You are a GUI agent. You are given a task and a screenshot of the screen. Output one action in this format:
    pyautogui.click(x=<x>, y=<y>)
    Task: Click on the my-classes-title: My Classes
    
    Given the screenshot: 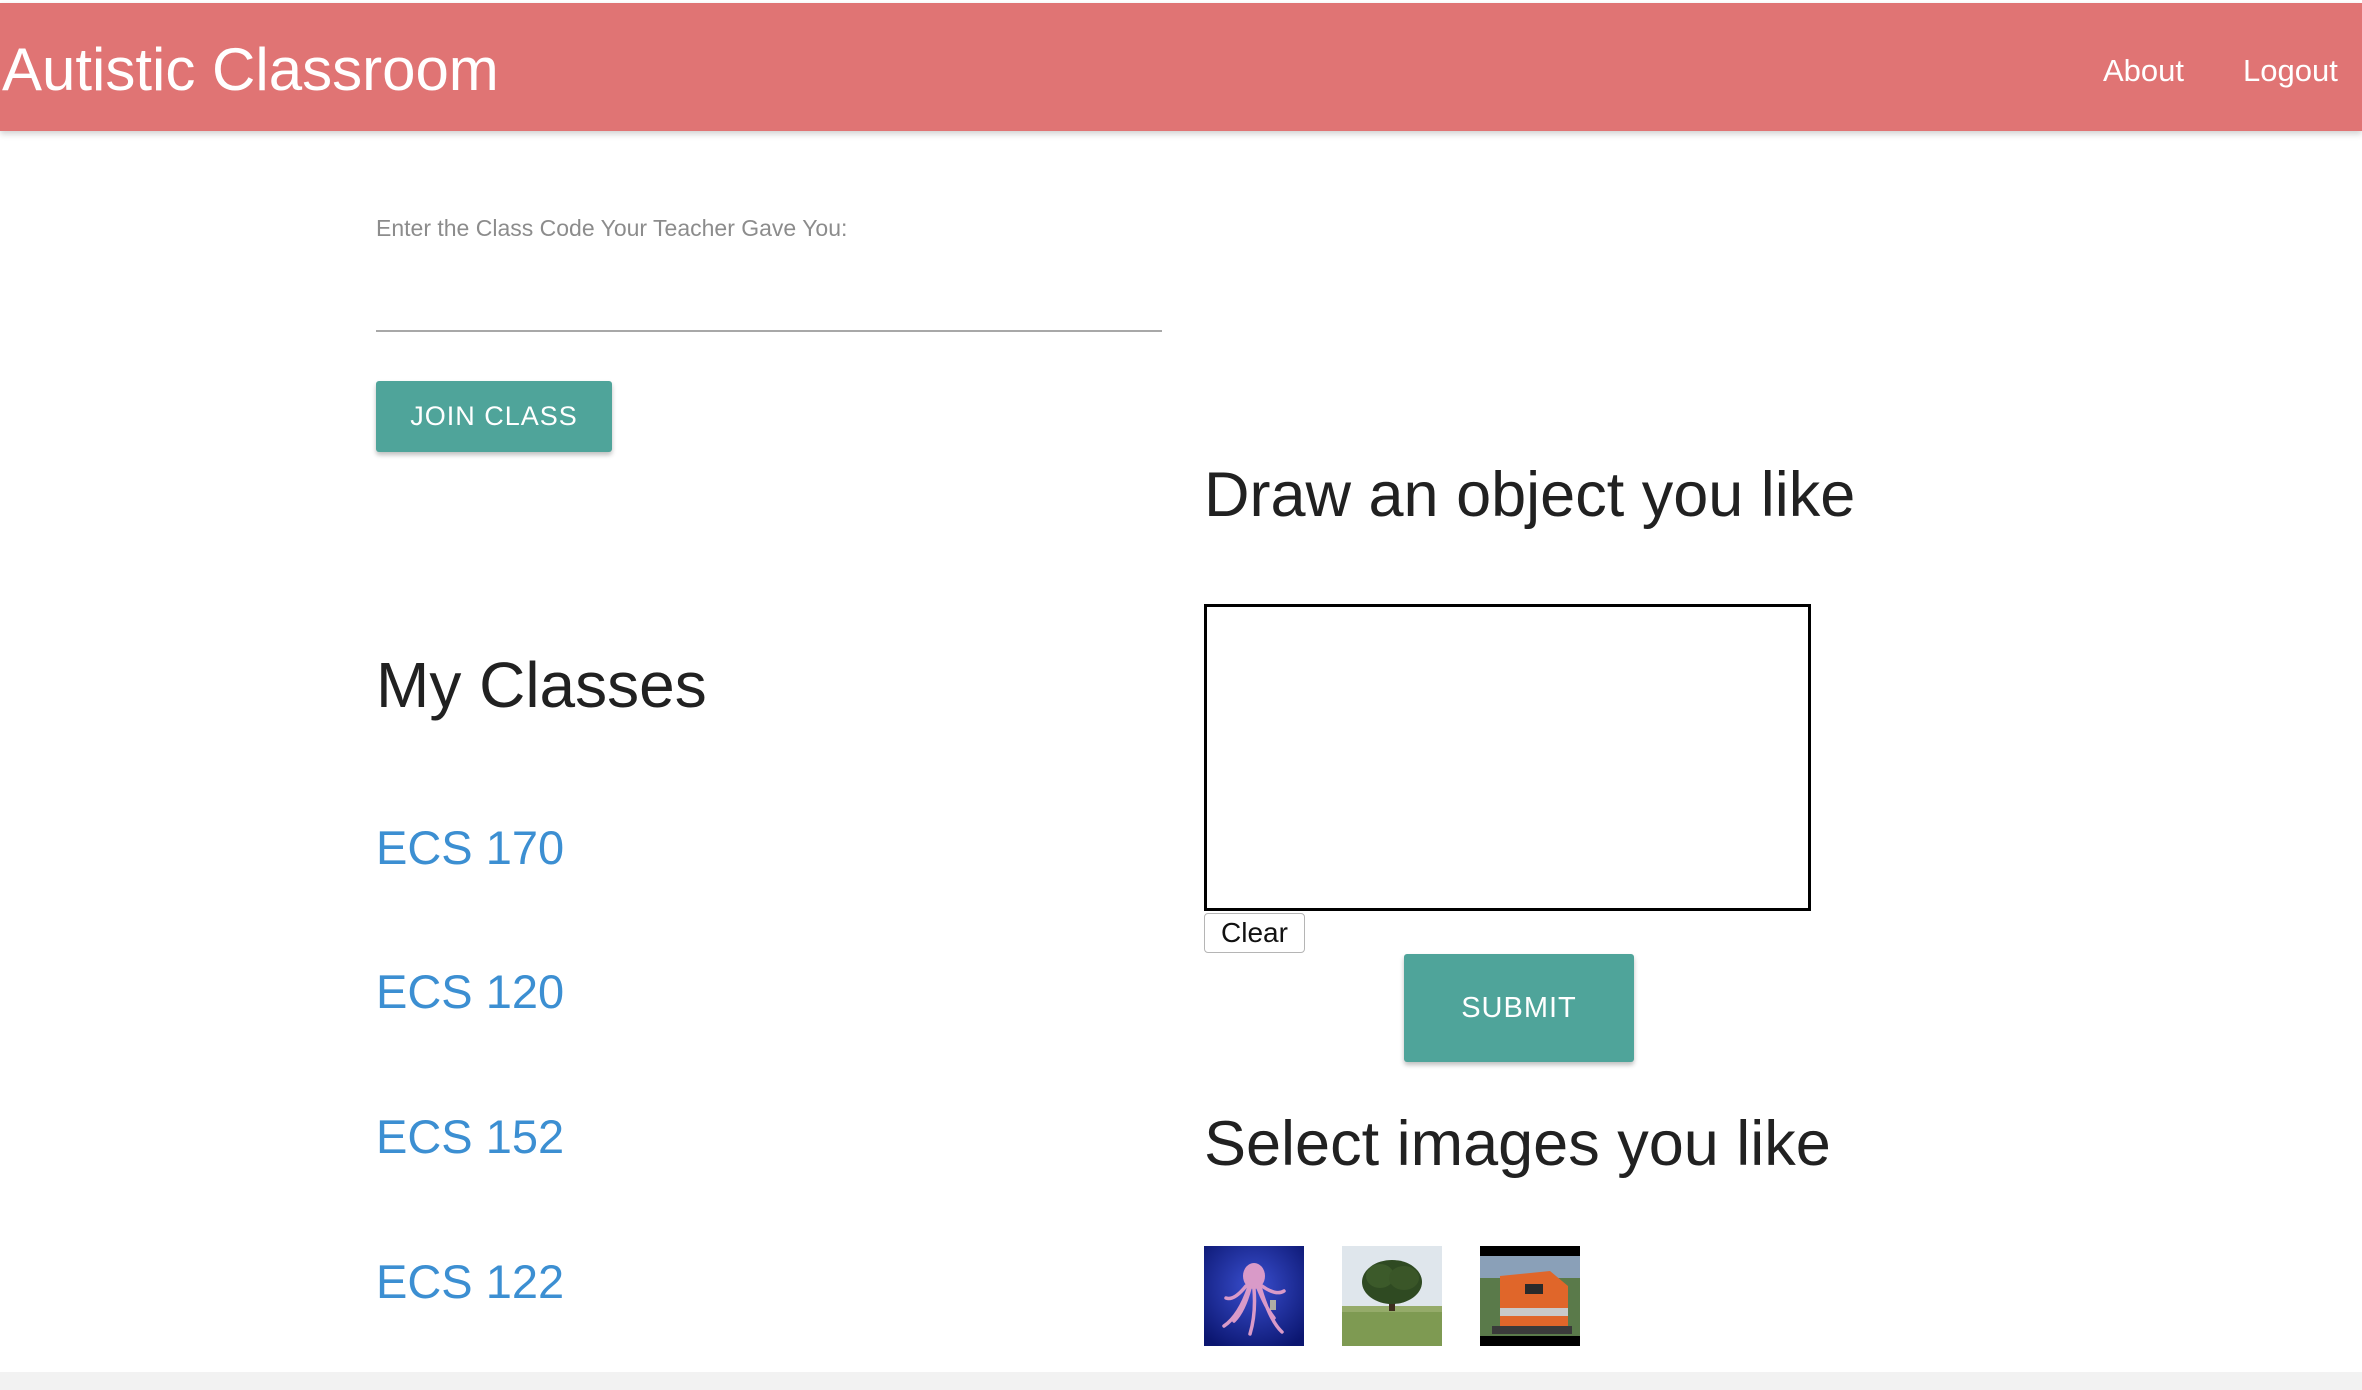 What is the action you would take?
    pyautogui.click(x=541, y=685)
    